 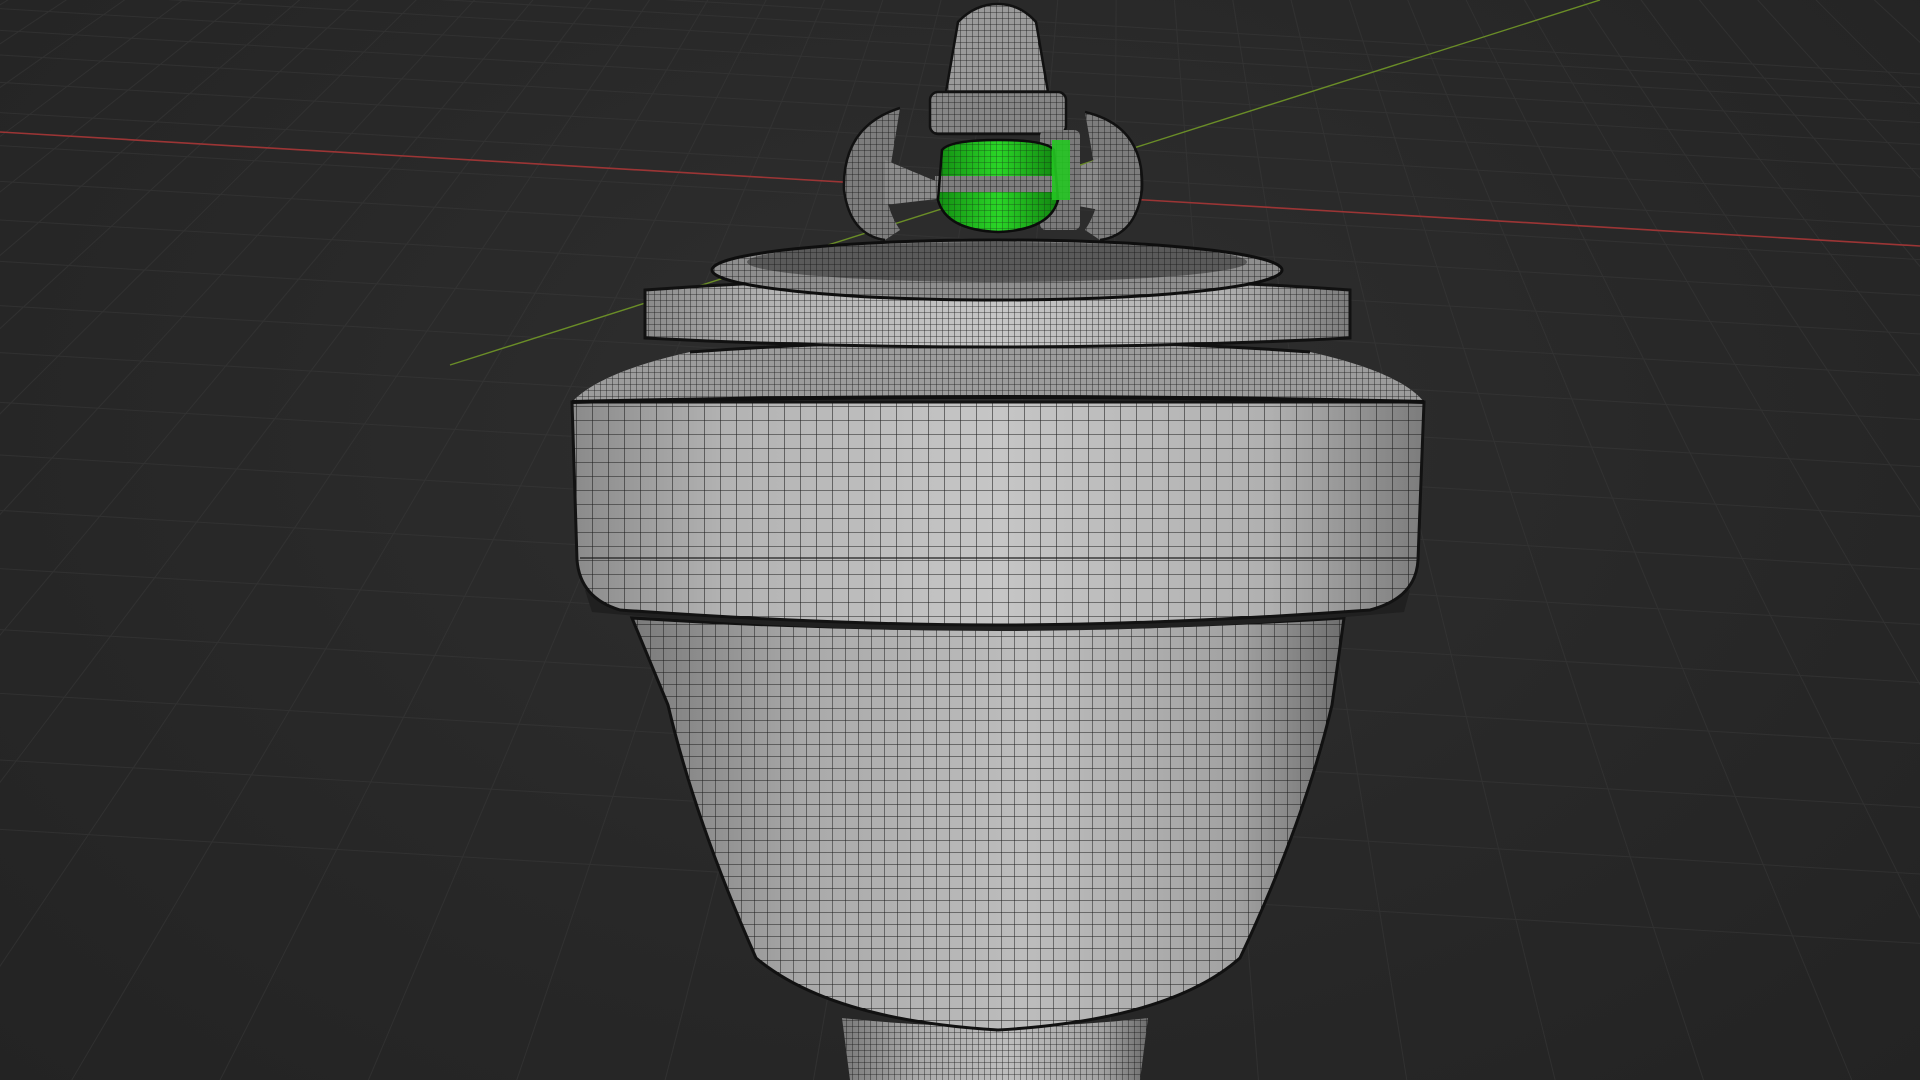 I want to click on lower-cone, so click(x=987, y=824).